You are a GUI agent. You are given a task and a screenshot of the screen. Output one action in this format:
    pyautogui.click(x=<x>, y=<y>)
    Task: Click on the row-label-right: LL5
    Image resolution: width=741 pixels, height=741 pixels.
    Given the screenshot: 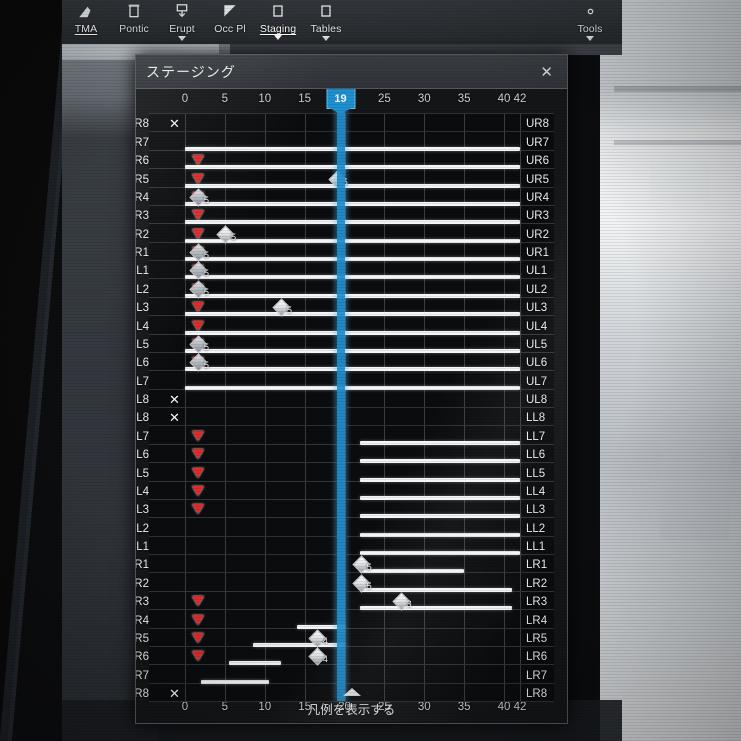 What is the action you would take?
    pyautogui.click(x=536, y=474)
    